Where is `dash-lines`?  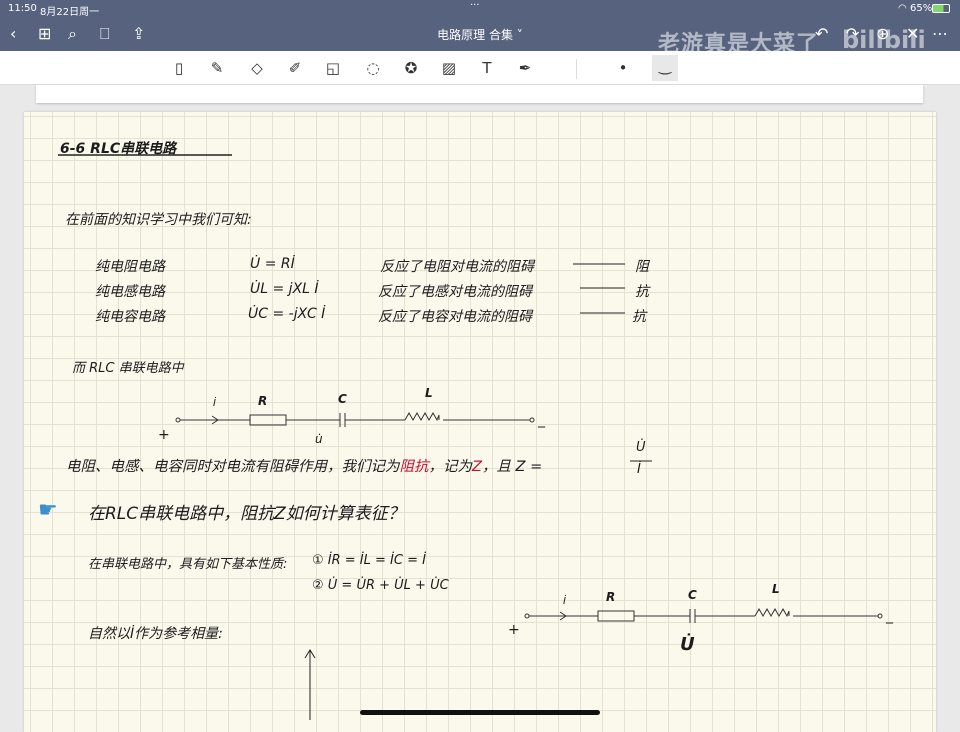
dash-lines is located at coordinates (599, 288).